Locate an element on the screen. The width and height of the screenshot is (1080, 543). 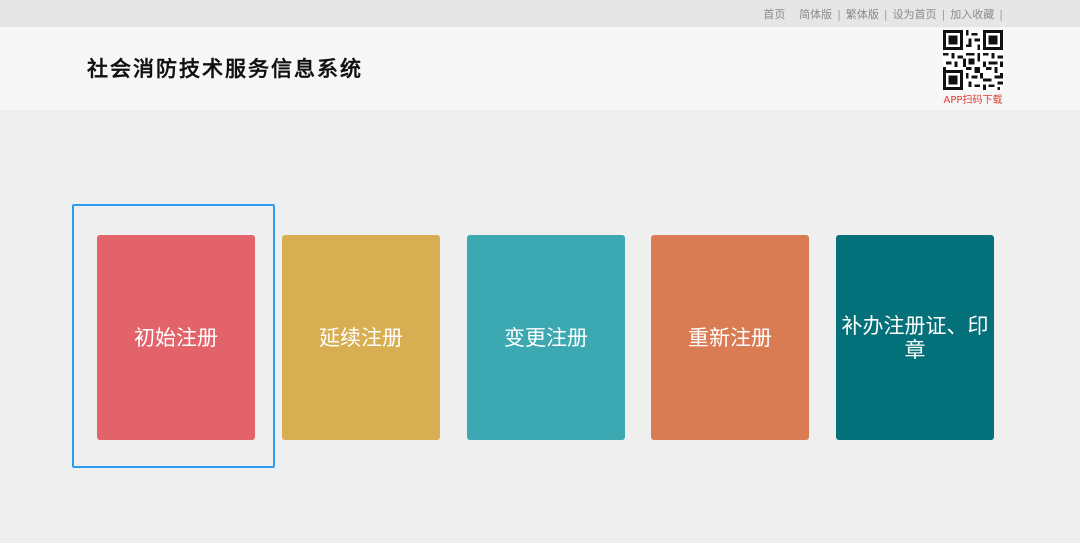
top-link-home: 首页 is located at coordinates (774, 14).